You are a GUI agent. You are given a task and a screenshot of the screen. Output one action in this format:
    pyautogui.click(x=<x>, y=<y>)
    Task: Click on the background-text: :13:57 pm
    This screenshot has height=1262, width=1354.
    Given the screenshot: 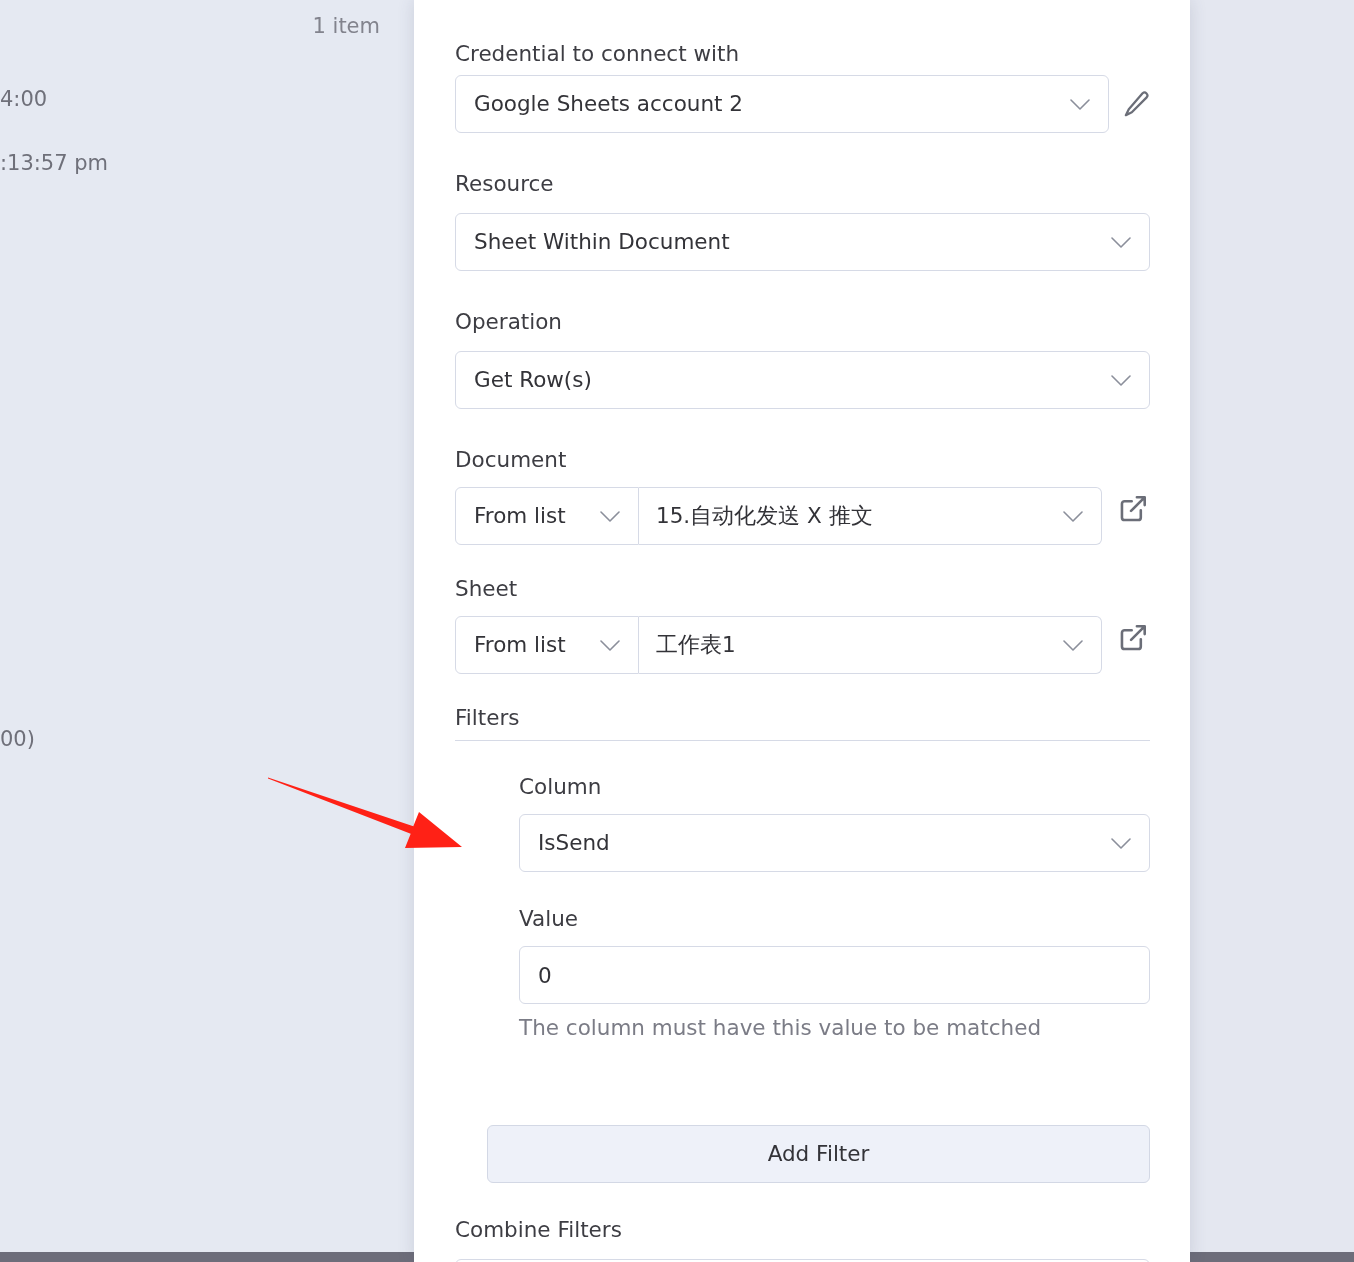 What is the action you would take?
    pyautogui.click(x=54, y=163)
    